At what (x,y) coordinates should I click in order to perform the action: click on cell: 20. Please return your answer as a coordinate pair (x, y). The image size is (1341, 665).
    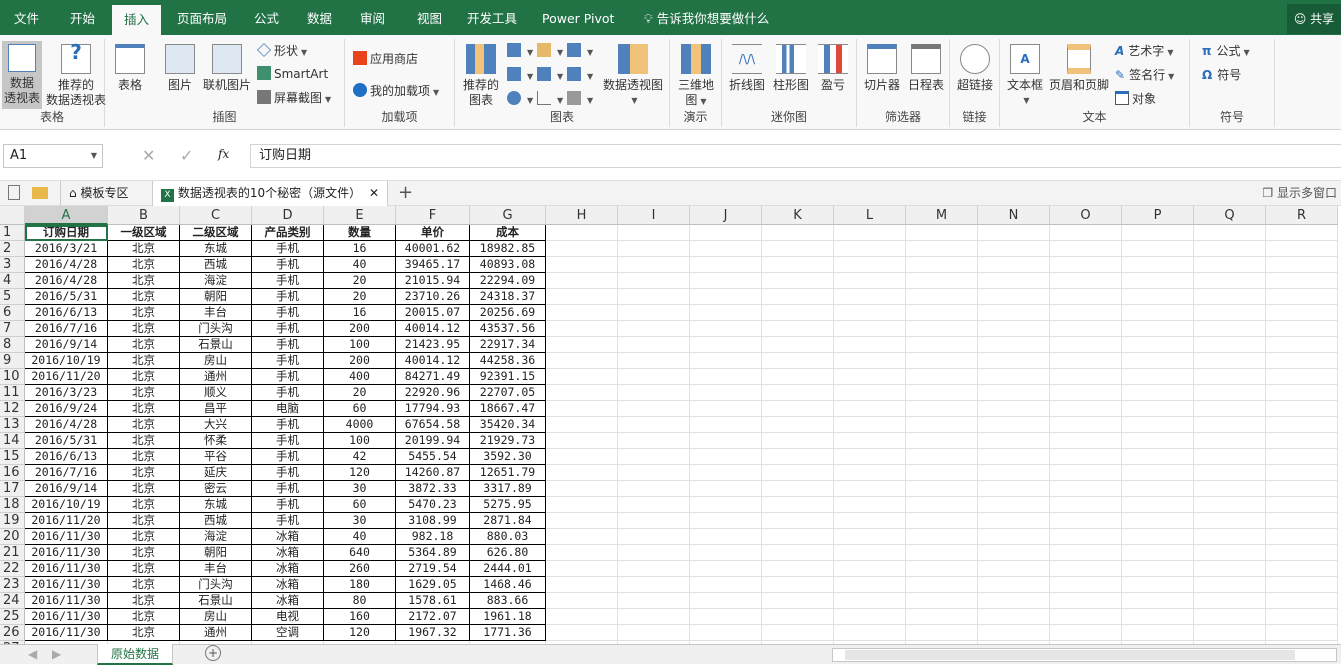
    Looking at the image, I should click on (360, 281).